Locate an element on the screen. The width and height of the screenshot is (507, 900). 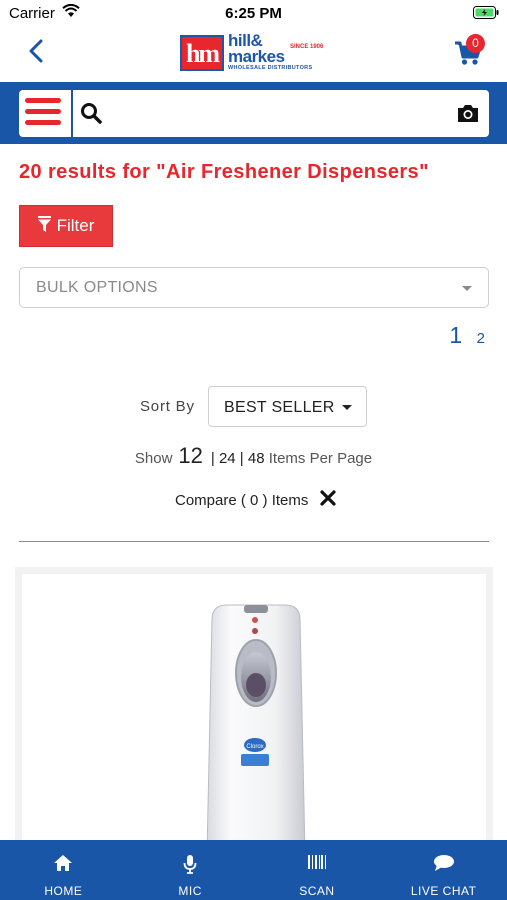
filter-button: Filter is located at coordinates (66, 226).